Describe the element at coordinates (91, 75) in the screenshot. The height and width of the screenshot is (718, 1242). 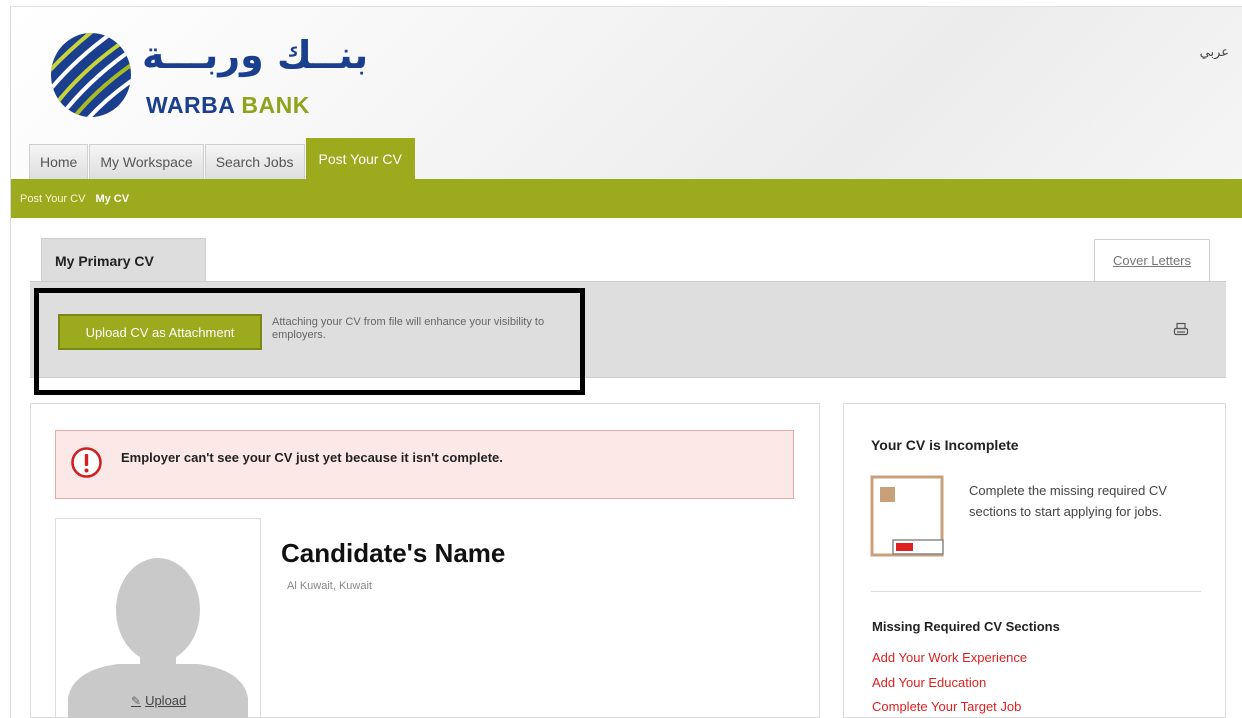
I see `warba-logo-icon` at that location.